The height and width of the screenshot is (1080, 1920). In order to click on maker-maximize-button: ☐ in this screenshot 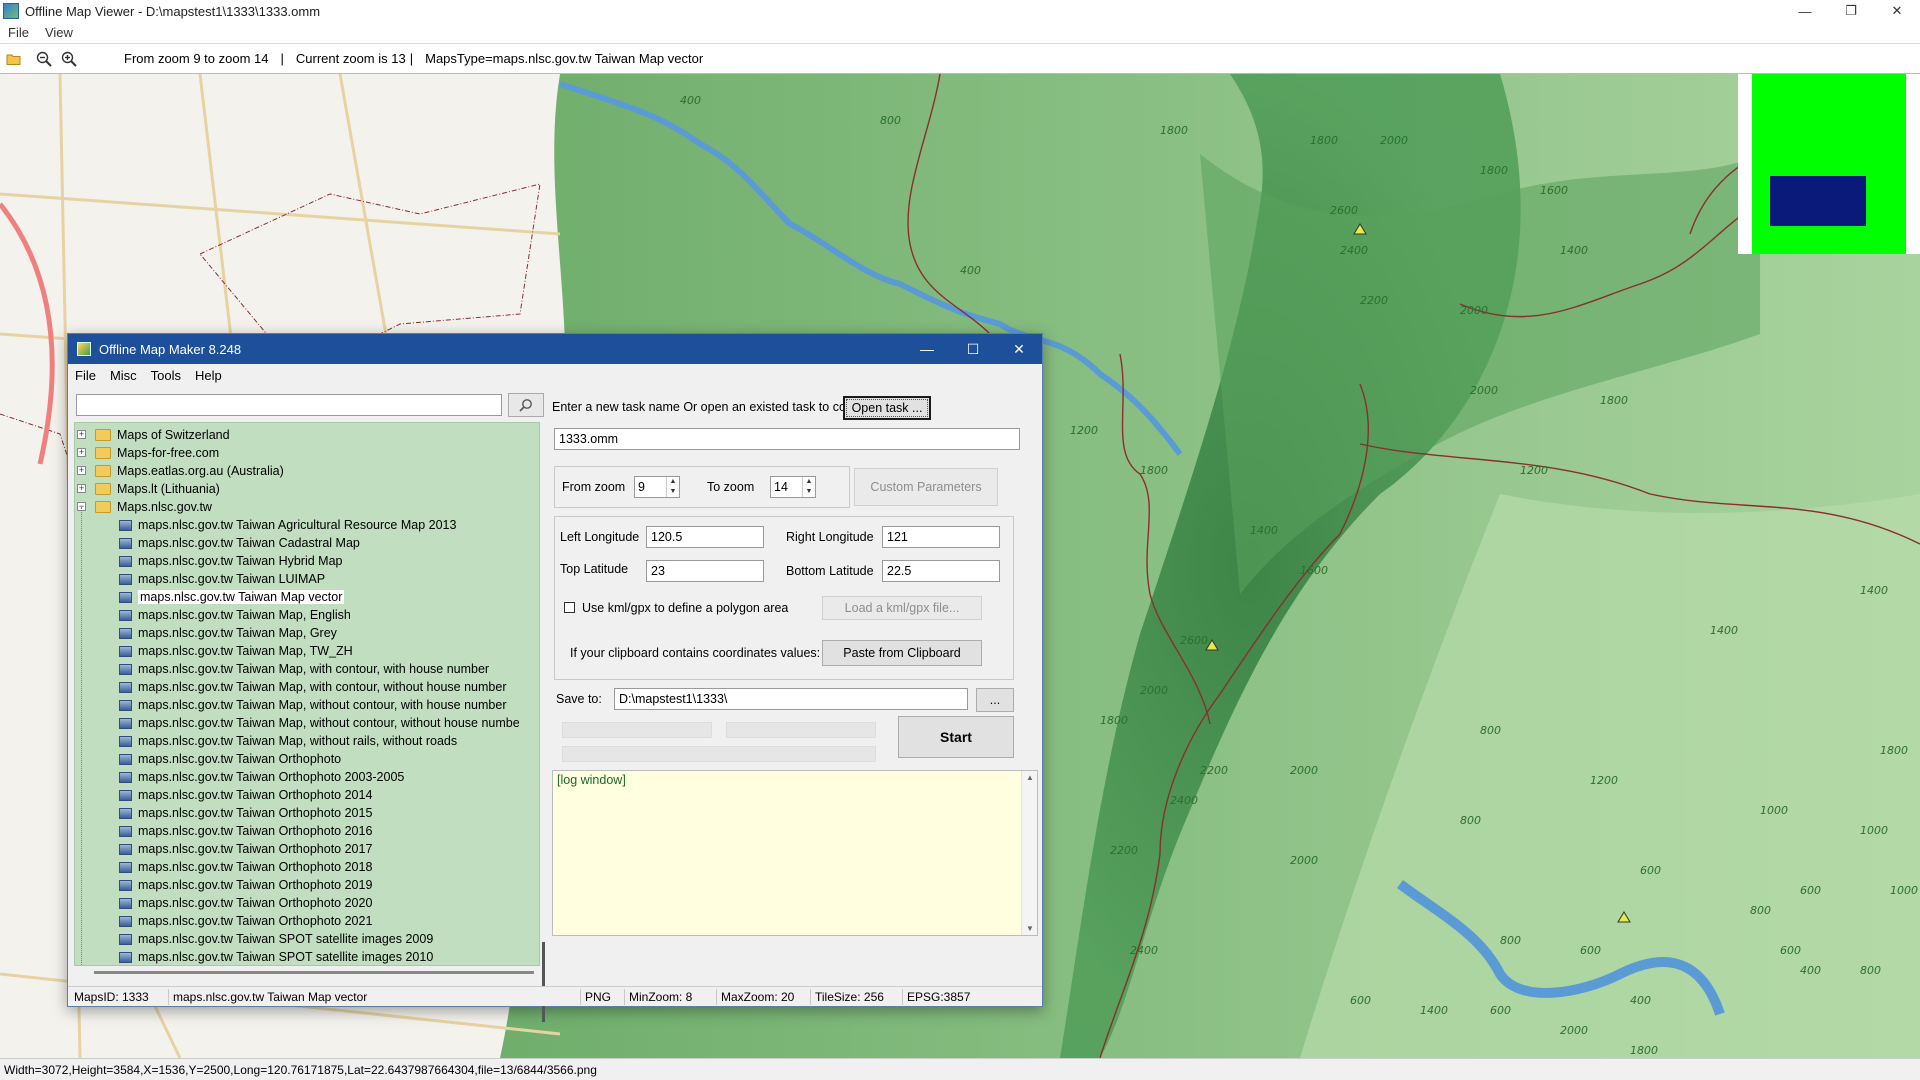, I will do `click(973, 349)`.